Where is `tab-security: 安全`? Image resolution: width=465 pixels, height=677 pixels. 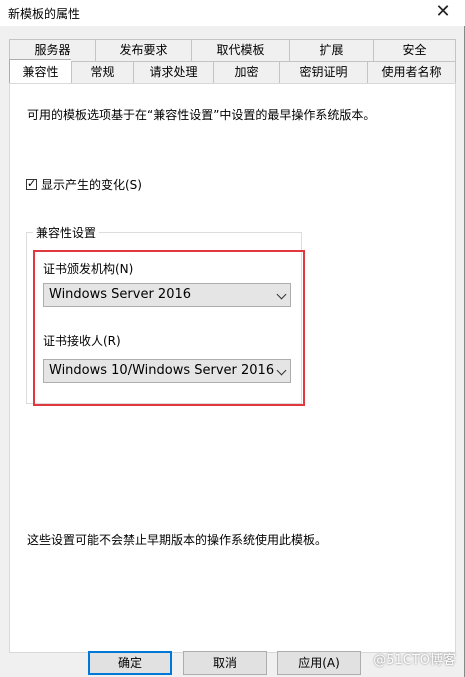 tab-security: 安全 is located at coordinates (414, 50).